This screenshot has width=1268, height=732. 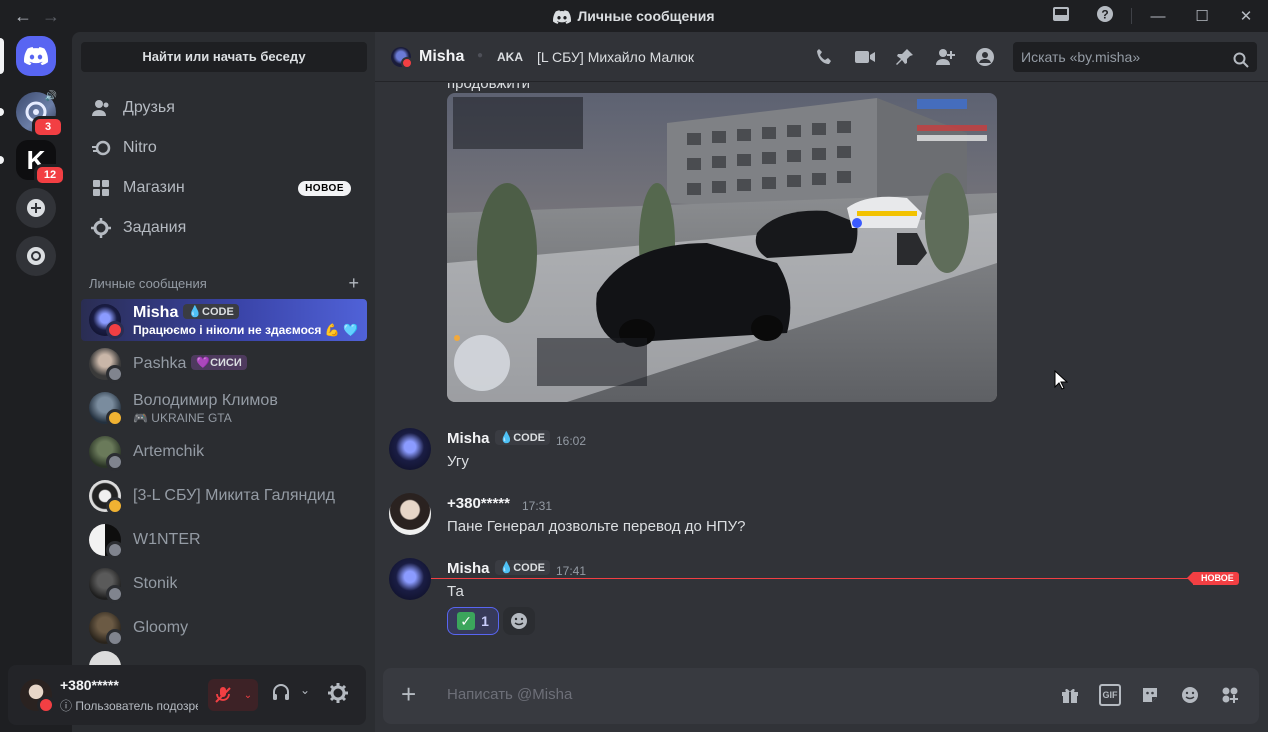 What do you see at coordinates (224, 108) in the screenshot?
I see `nav-friends: Друзья` at bounding box center [224, 108].